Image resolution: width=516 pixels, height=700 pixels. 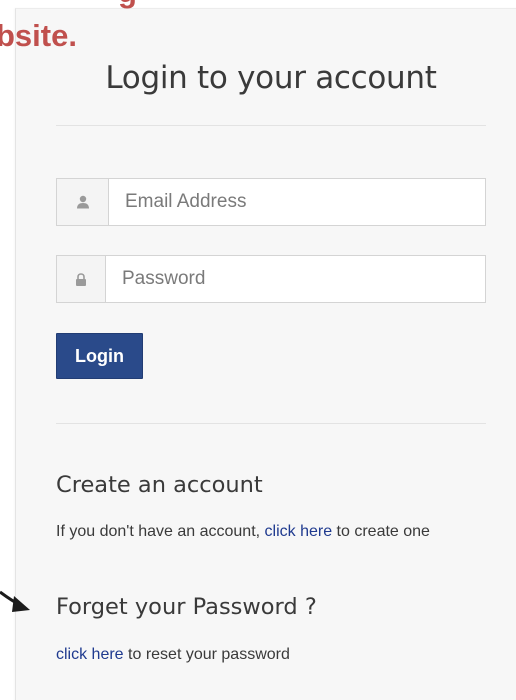 I want to click on email-input-group, so click(x=271, y=202).